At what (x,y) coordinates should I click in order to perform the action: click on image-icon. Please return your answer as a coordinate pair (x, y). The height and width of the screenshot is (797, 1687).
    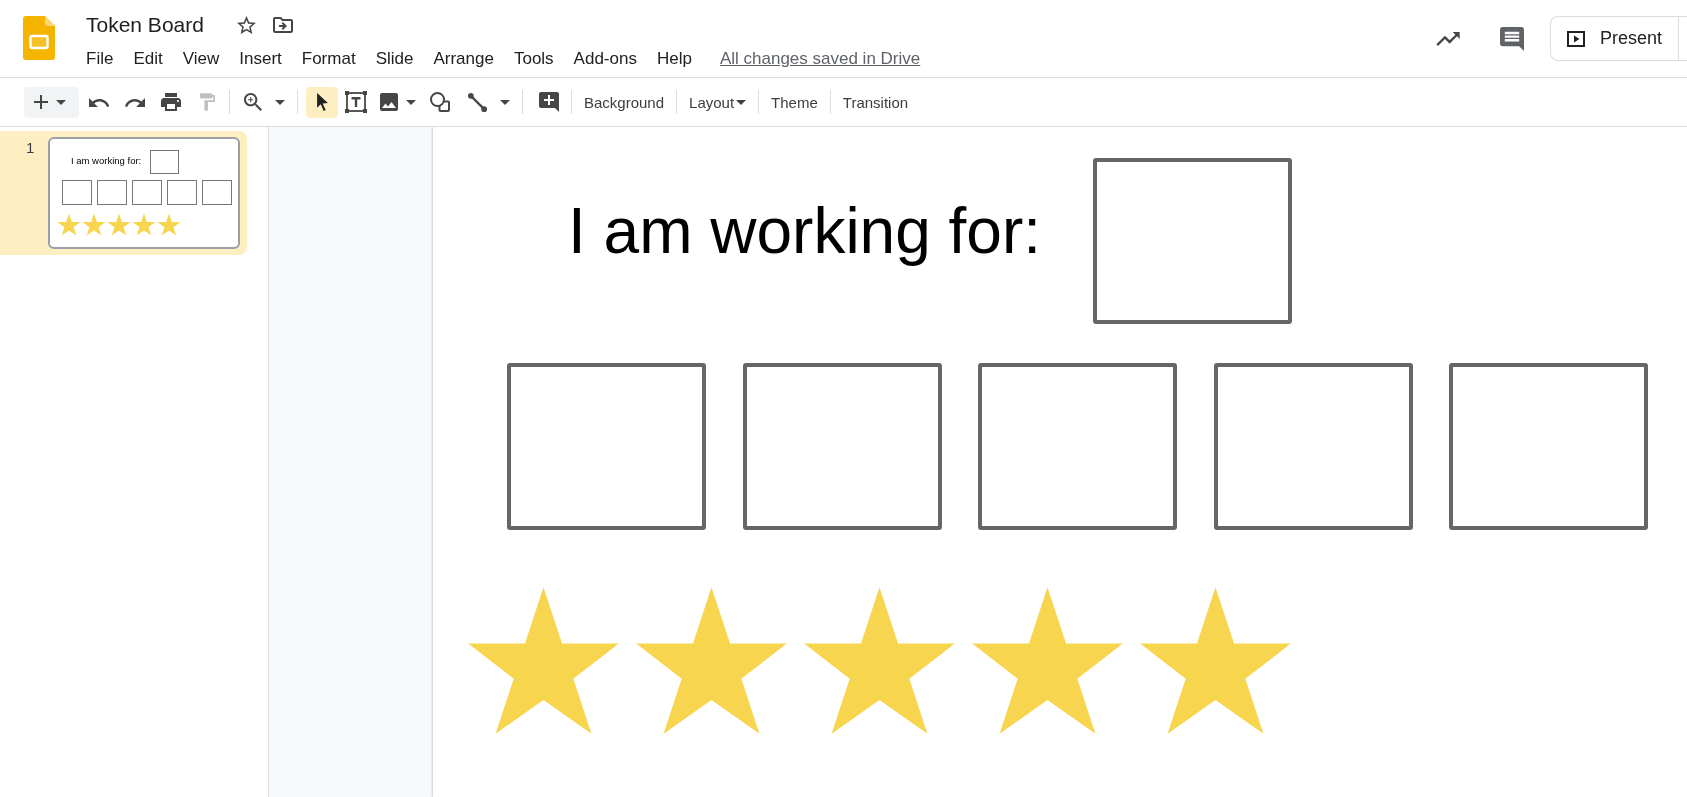
    Looking at the image, I should click on (389, 102).